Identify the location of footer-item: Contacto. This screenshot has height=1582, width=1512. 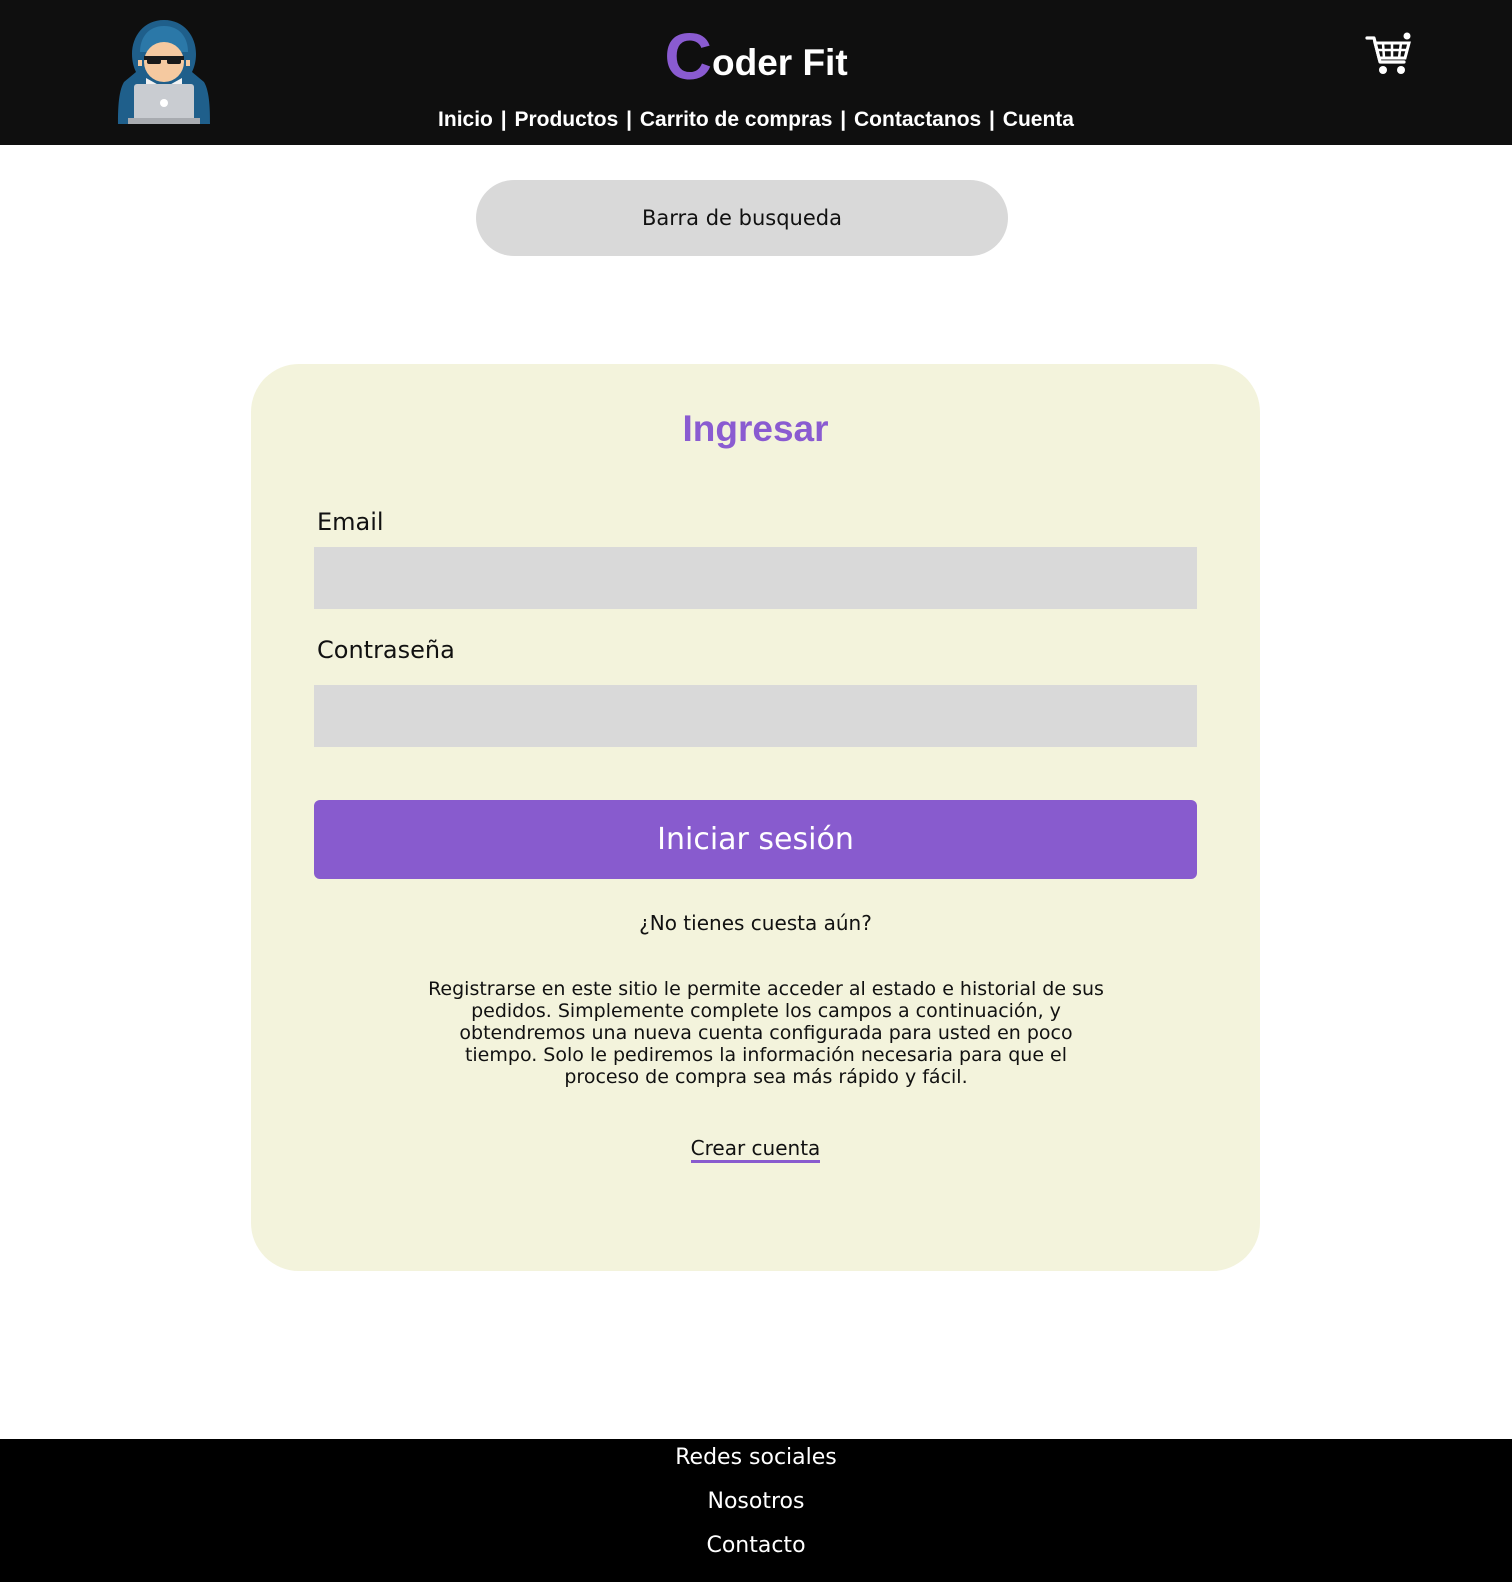
(756, 1545).